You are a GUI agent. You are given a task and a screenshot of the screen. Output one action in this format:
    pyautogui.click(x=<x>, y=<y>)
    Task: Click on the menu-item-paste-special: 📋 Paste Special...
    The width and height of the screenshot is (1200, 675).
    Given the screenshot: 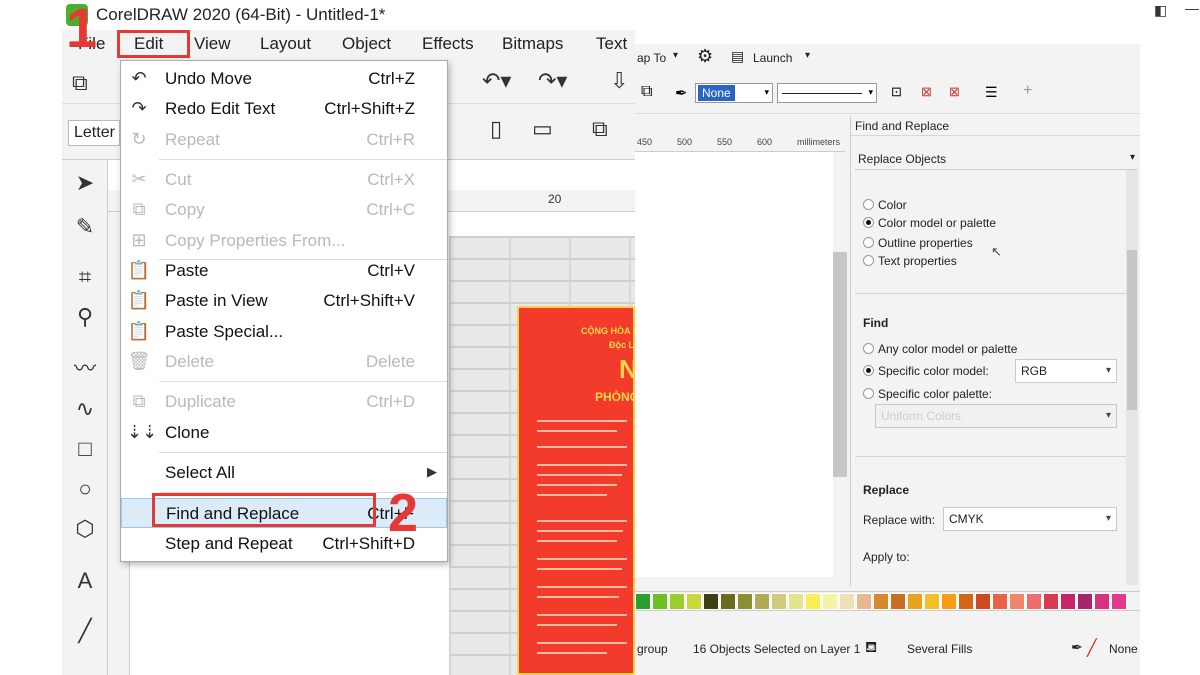 What is the action you would take?
    pyautogui.click(x=284, y=332)
    